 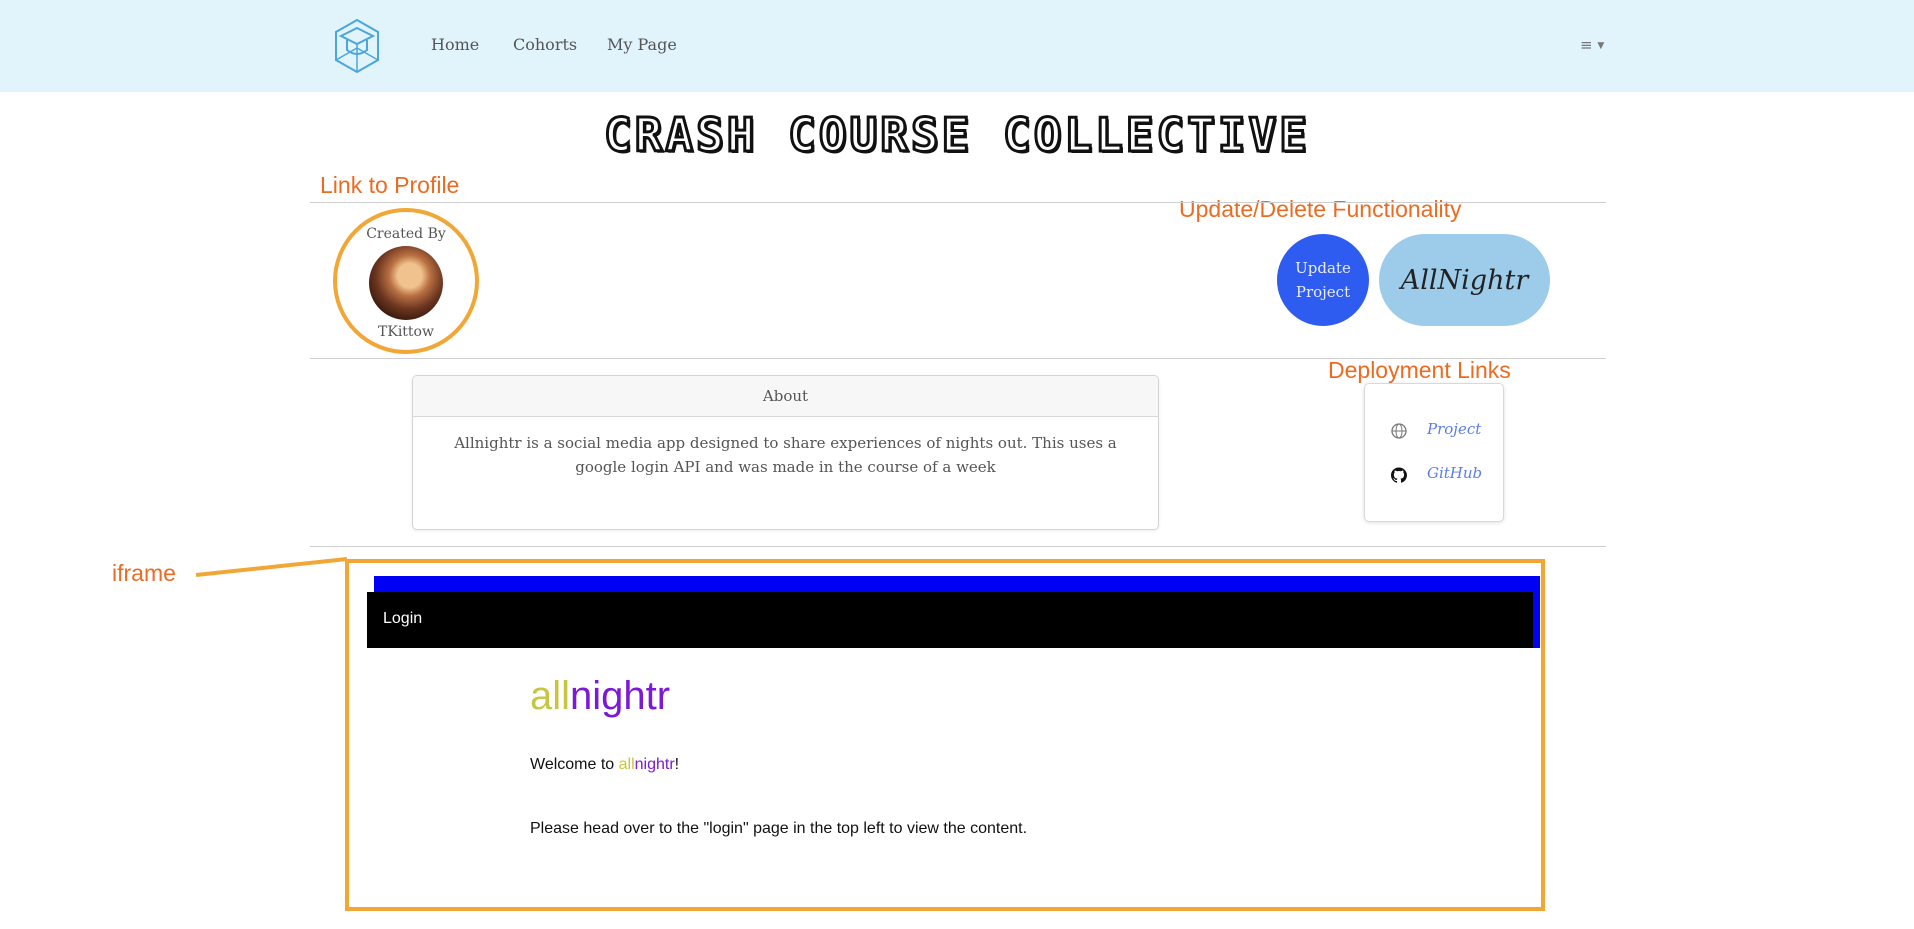 I want to click on annotation-update-delete: Update/Delete Functionality, so click(x=1320, y=209).